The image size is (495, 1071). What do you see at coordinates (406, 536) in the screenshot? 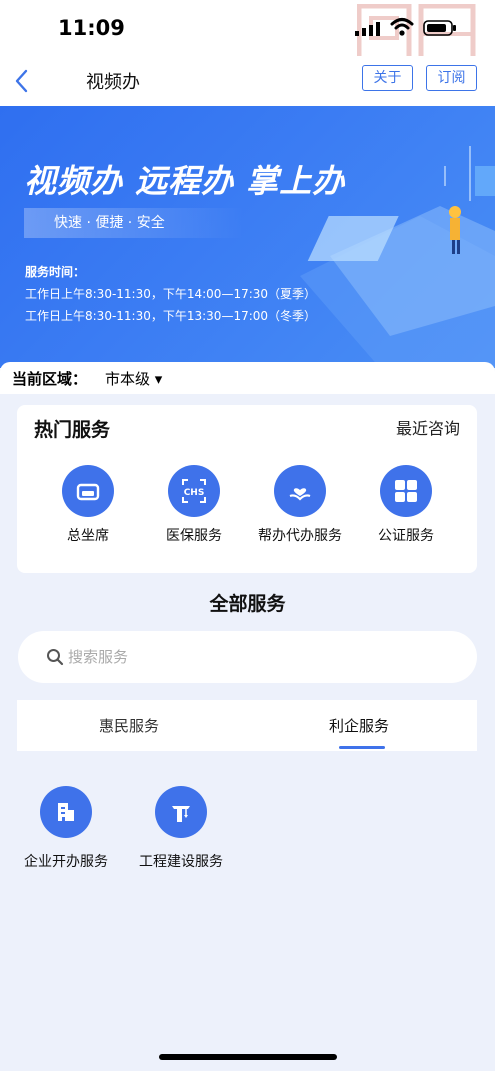
I see `service-label: 公证服务` at bounding box center [406, 536].